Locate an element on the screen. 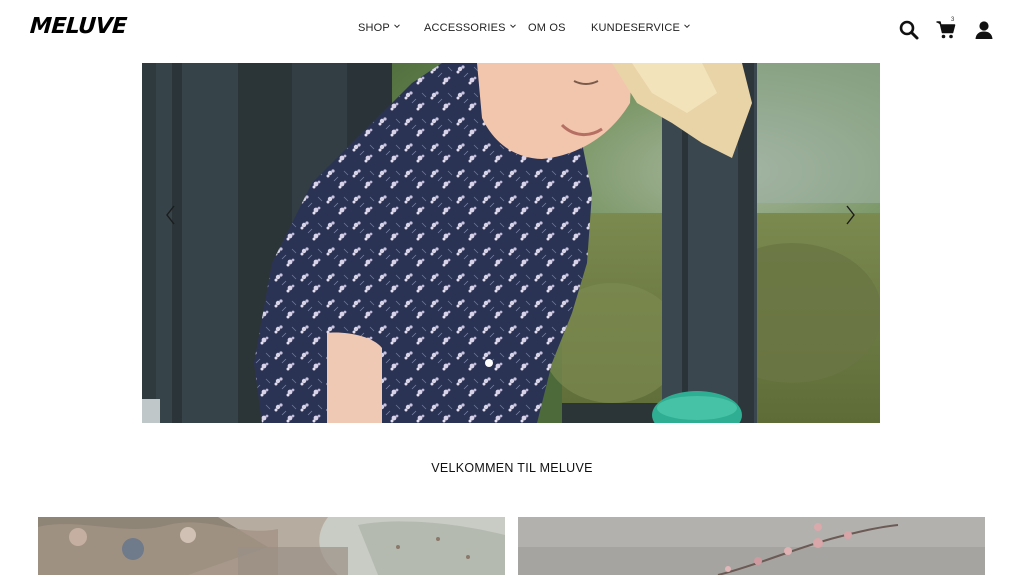 The height and width of the screenshot is (575, 1024). tile-image-blossom is located at coordinates (751, 546).